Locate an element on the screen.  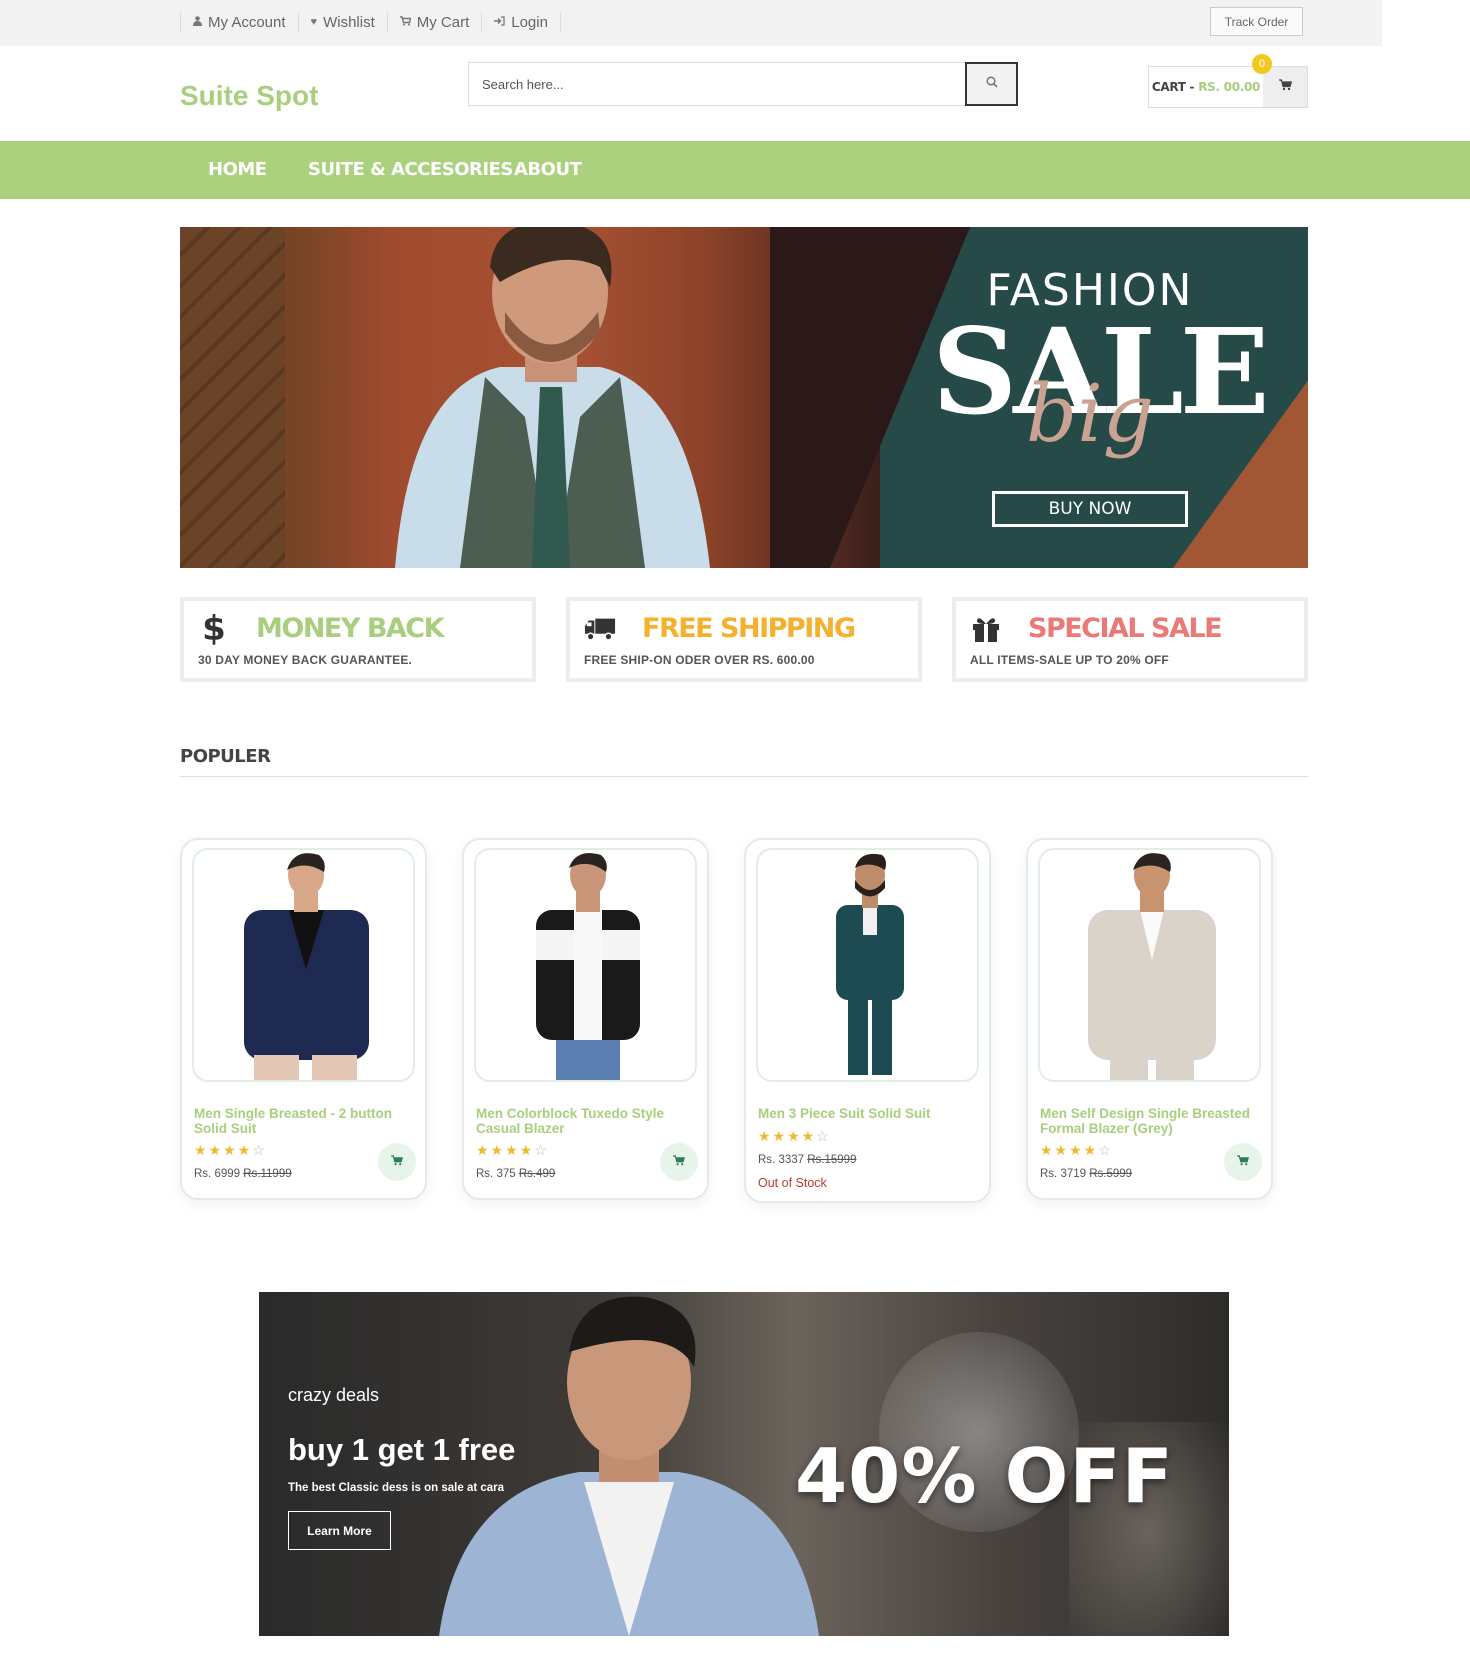
hero-model-image is located at coordinates (552, 397).